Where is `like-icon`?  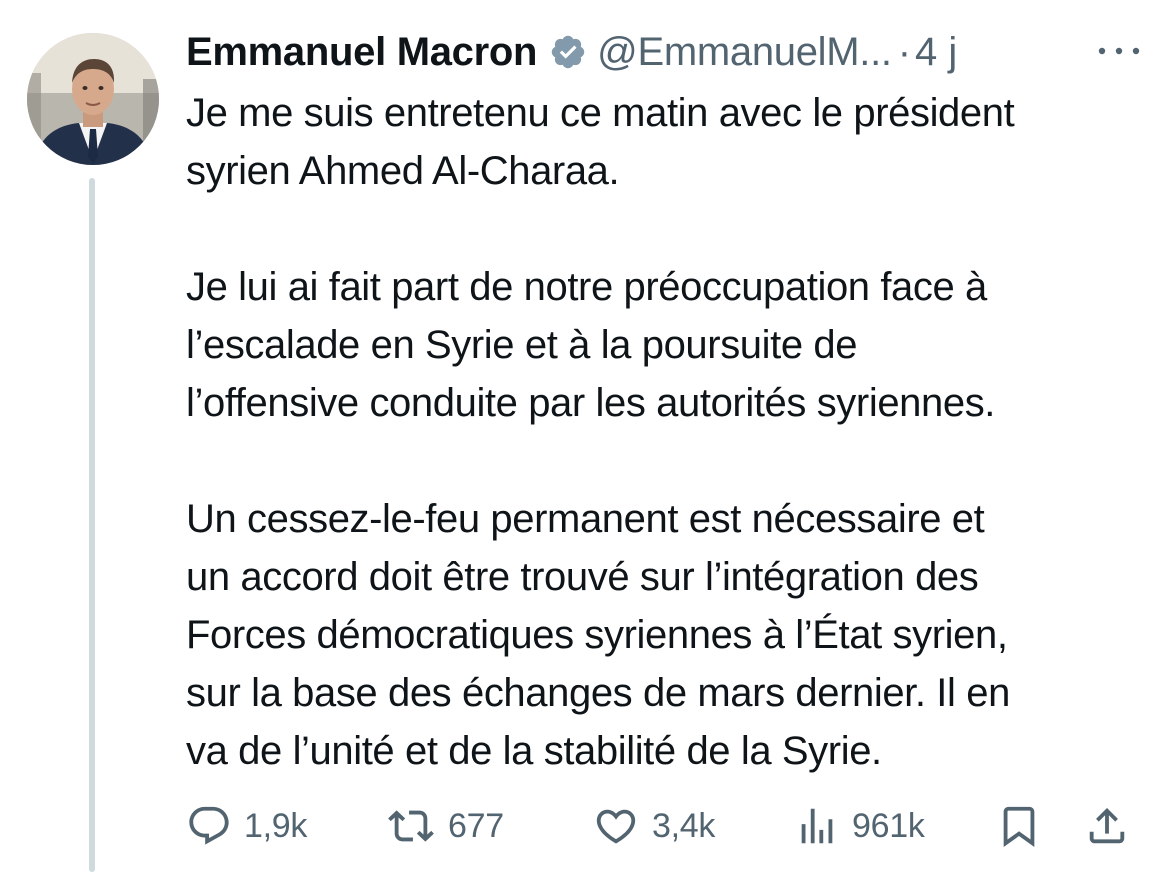
like-icon is located at coordinates (616, 826).